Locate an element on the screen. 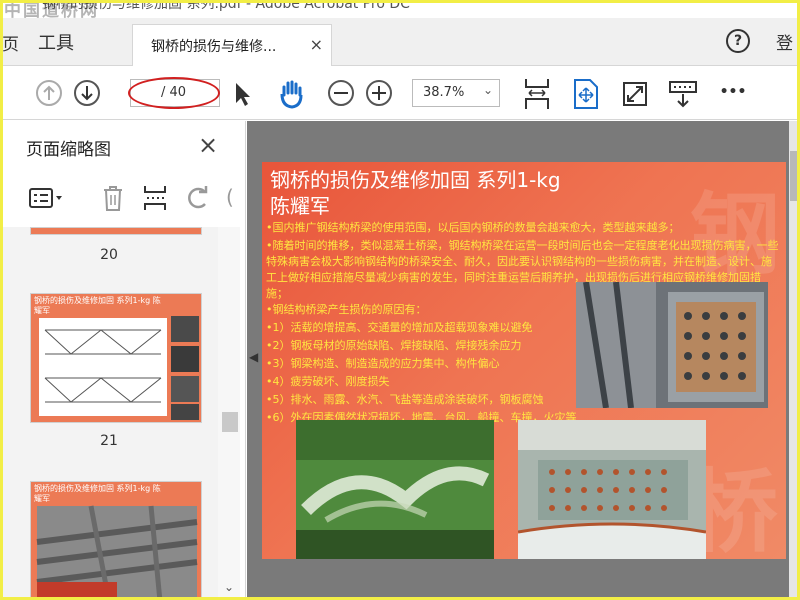 The image size is (800, 600). undo-button is located at coordinates (198, 198).